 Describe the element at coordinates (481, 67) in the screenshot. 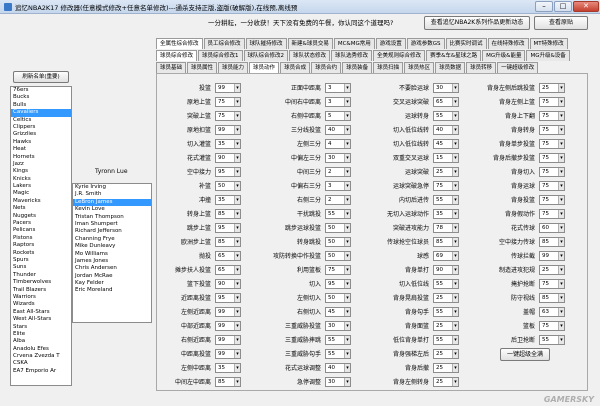

I see `tab-tabs_row3-10: 球员转移` at that location.